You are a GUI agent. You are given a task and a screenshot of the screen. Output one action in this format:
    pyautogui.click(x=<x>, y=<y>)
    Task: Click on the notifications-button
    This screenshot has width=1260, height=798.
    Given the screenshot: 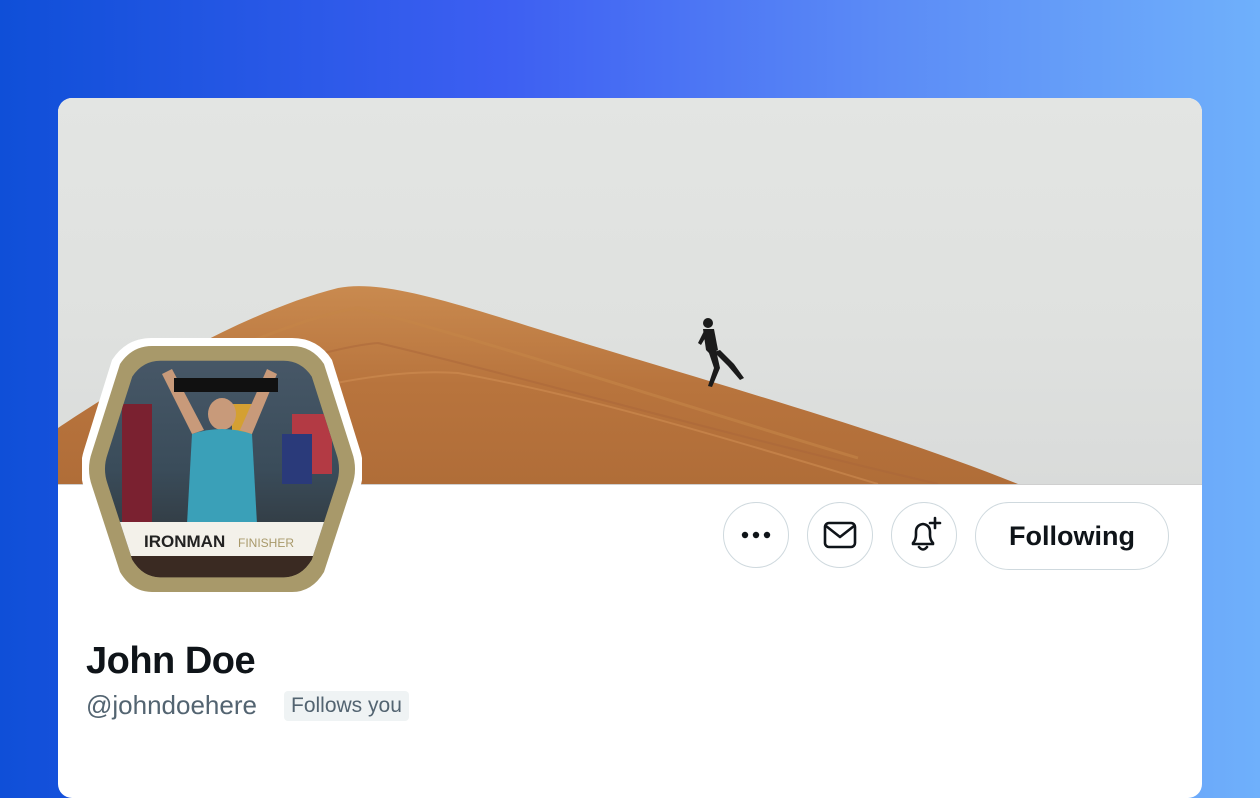 What is the action you would take?
    pyautogui.click(x=924, y=535)
    